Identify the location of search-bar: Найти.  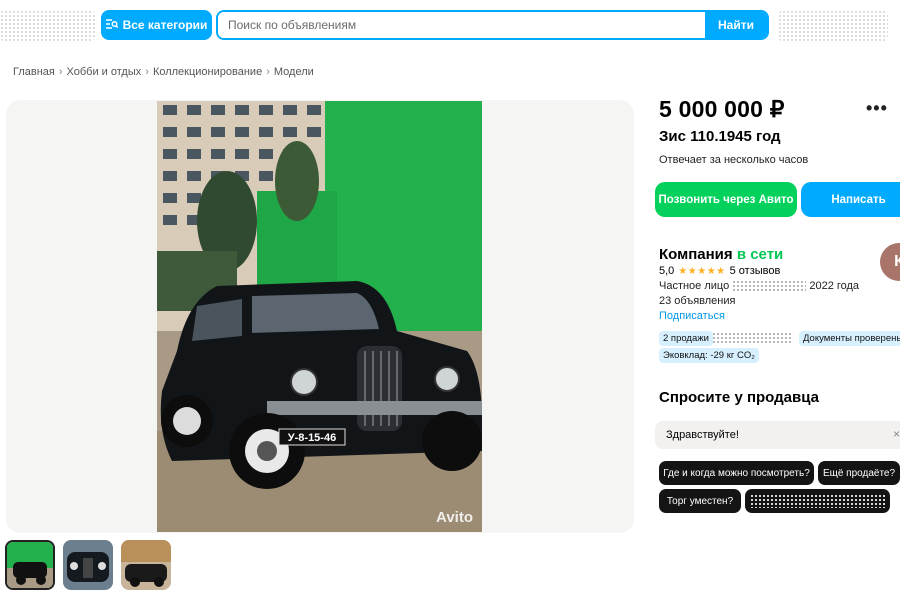
(492, 25).